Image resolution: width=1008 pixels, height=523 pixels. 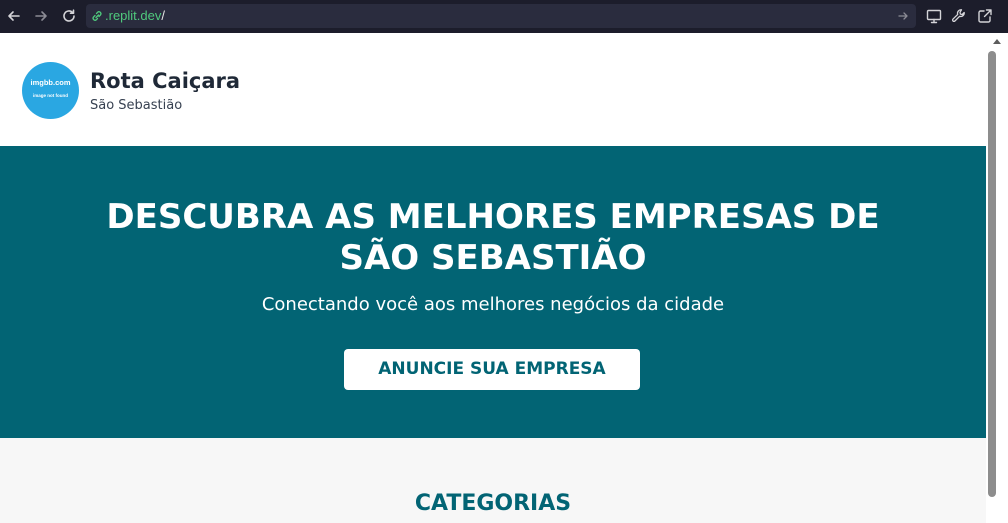 I want to click on browser-toolbar: .replit.dev/, so click(x=504, y=16).